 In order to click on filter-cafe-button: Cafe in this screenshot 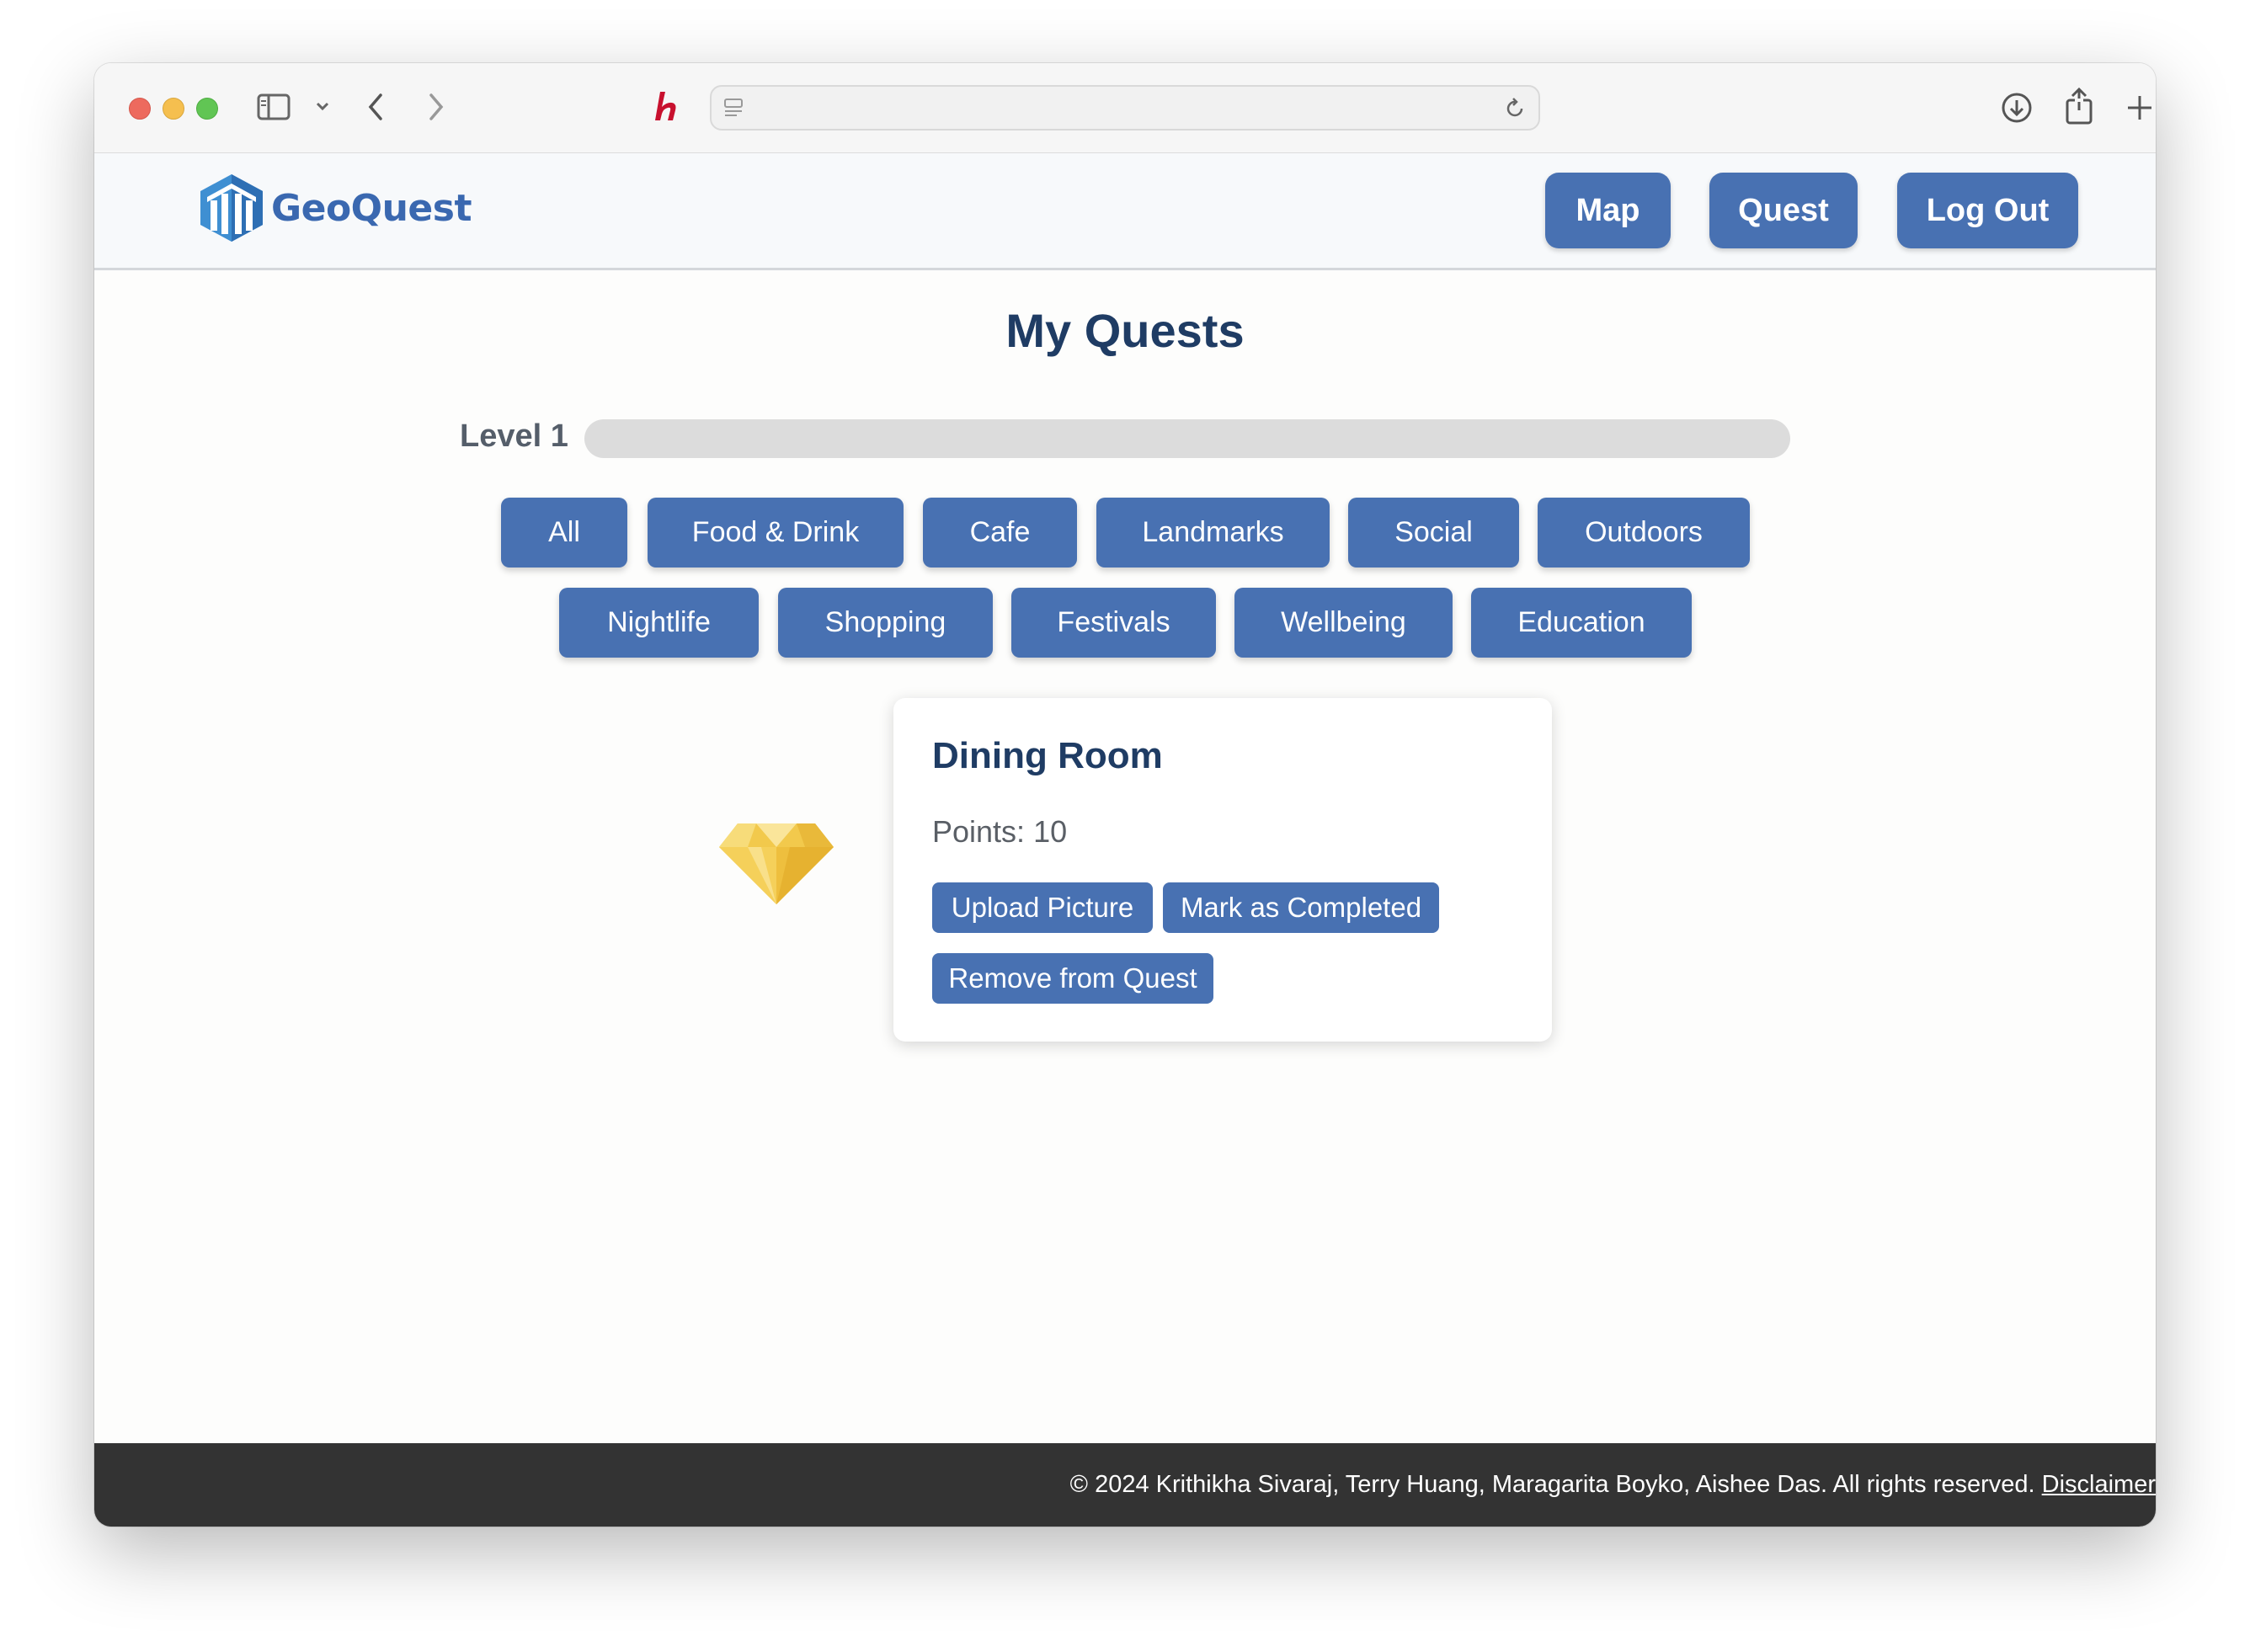, I will do `click(1000, 533)`.